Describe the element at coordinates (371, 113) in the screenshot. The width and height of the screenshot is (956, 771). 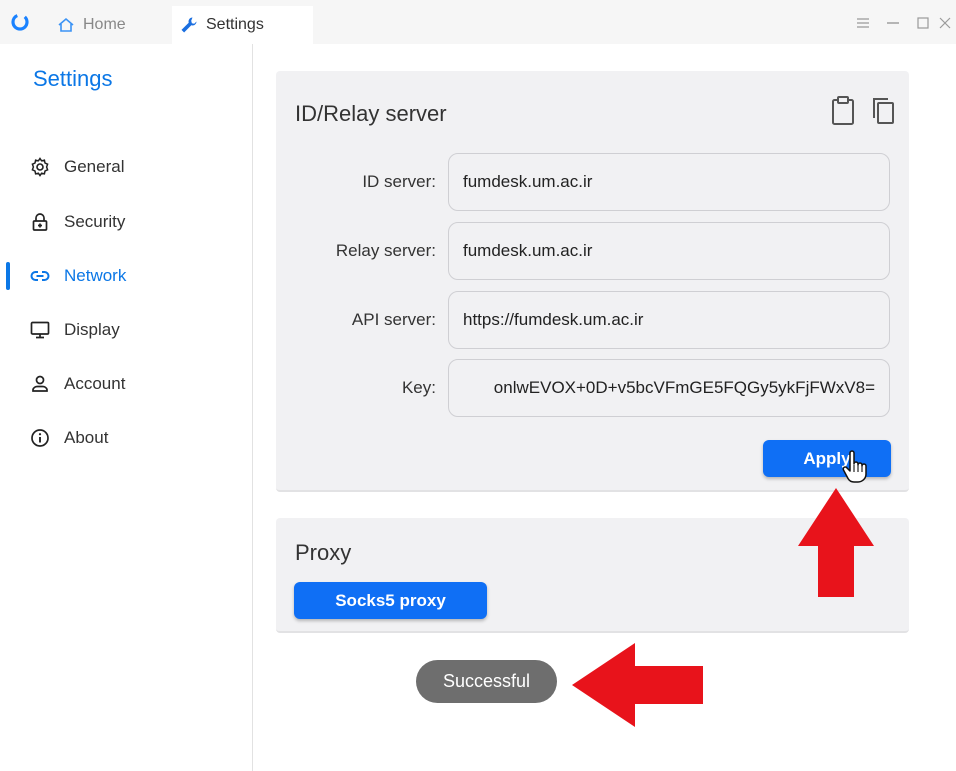
I see `card-title: ID/Relay server` at that location.